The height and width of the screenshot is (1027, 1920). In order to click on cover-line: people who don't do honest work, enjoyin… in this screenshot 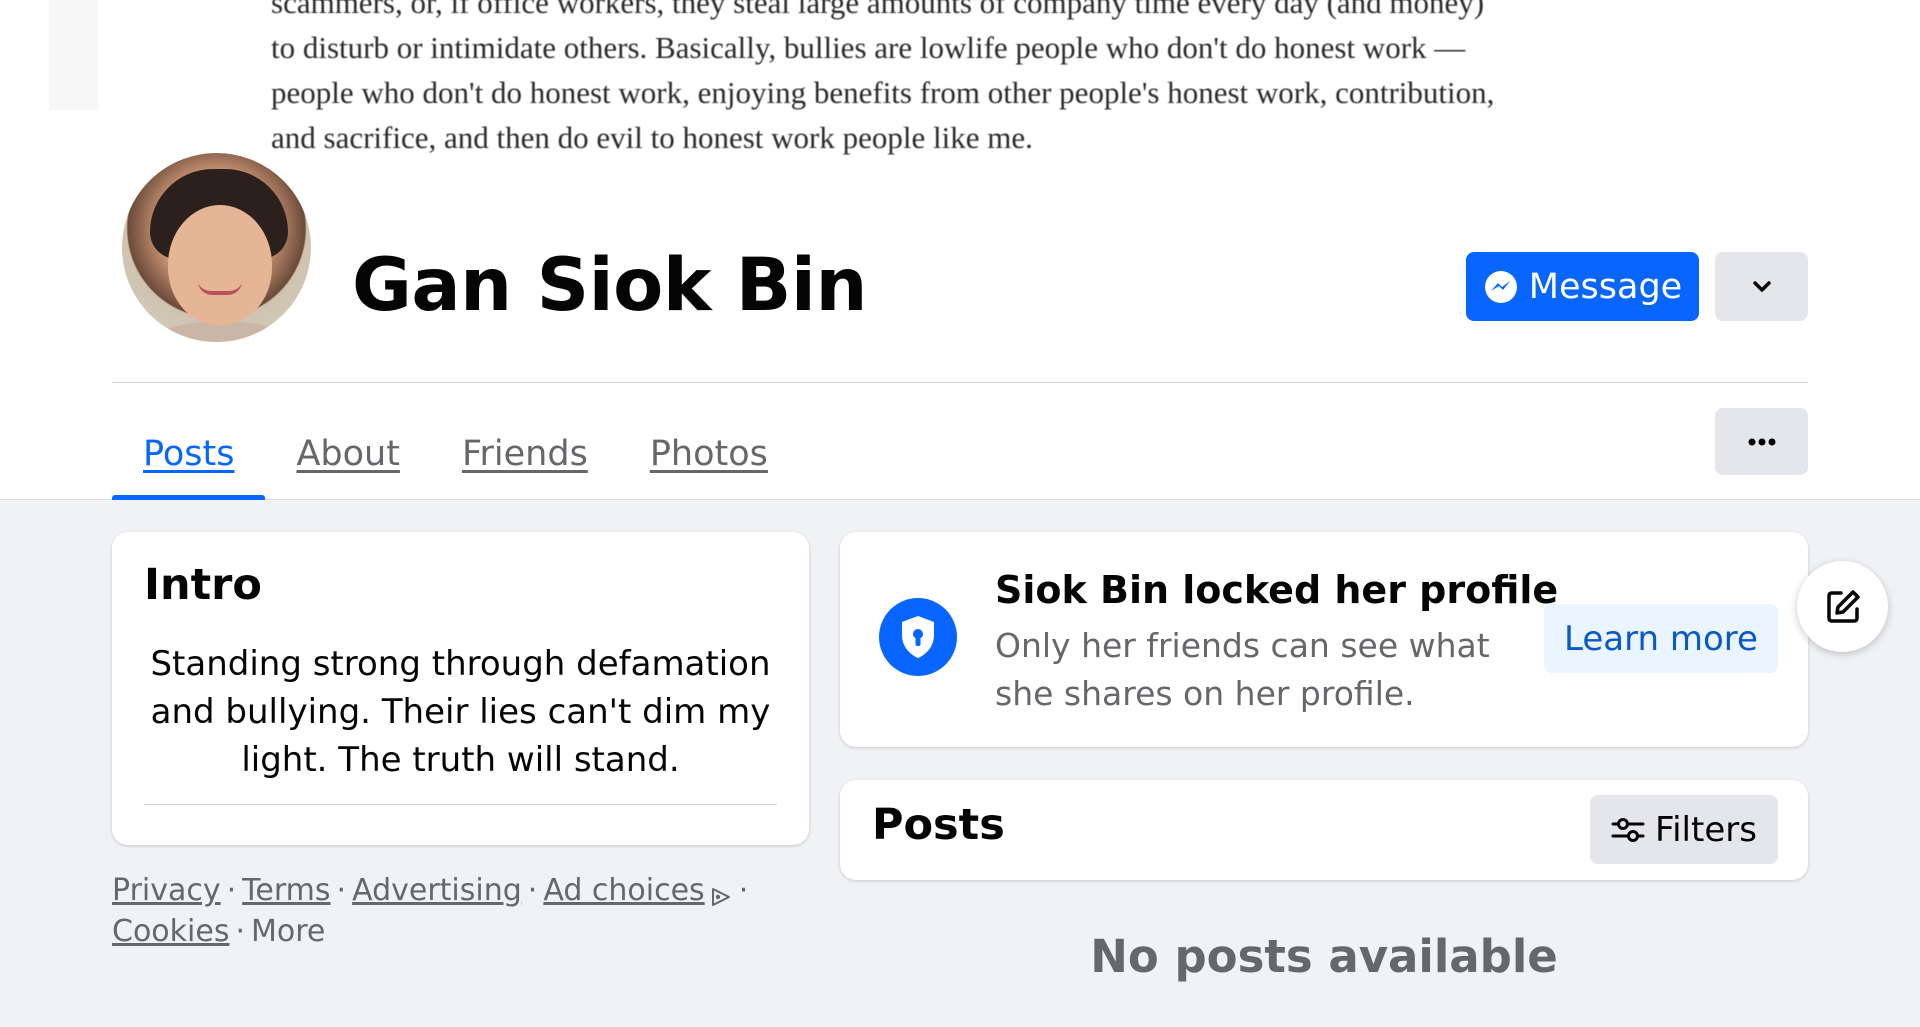, I will do `click(883, 92)`.